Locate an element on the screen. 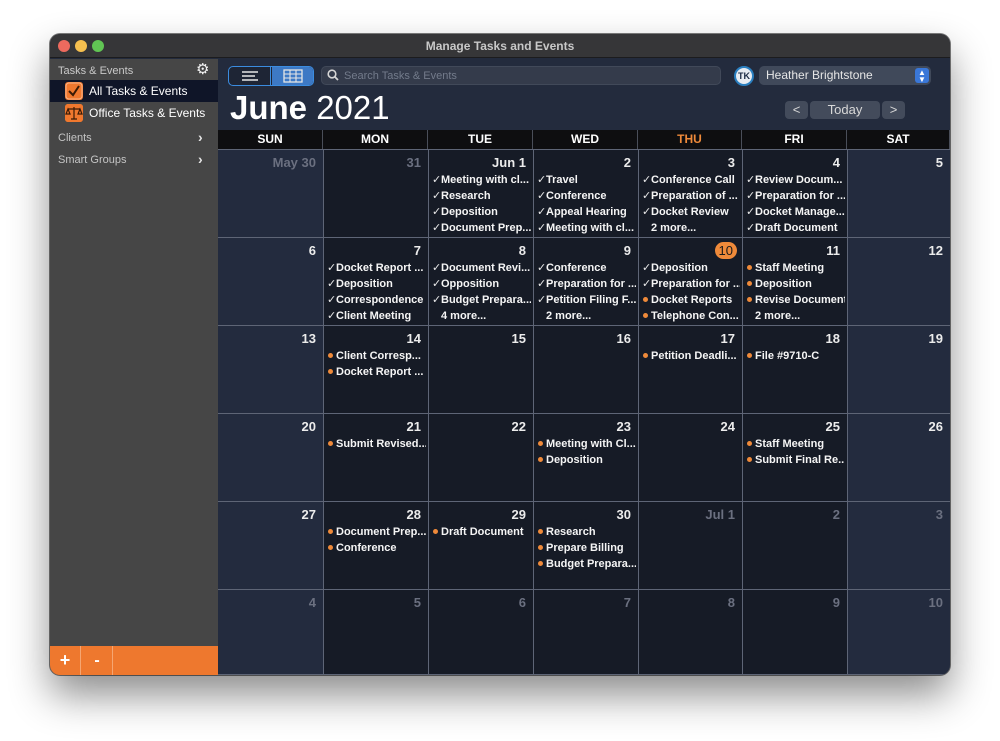 Image resolution: width=1000 pixels, height=741 pixels. day-cell: 24 is located at coordinates (690, 457).